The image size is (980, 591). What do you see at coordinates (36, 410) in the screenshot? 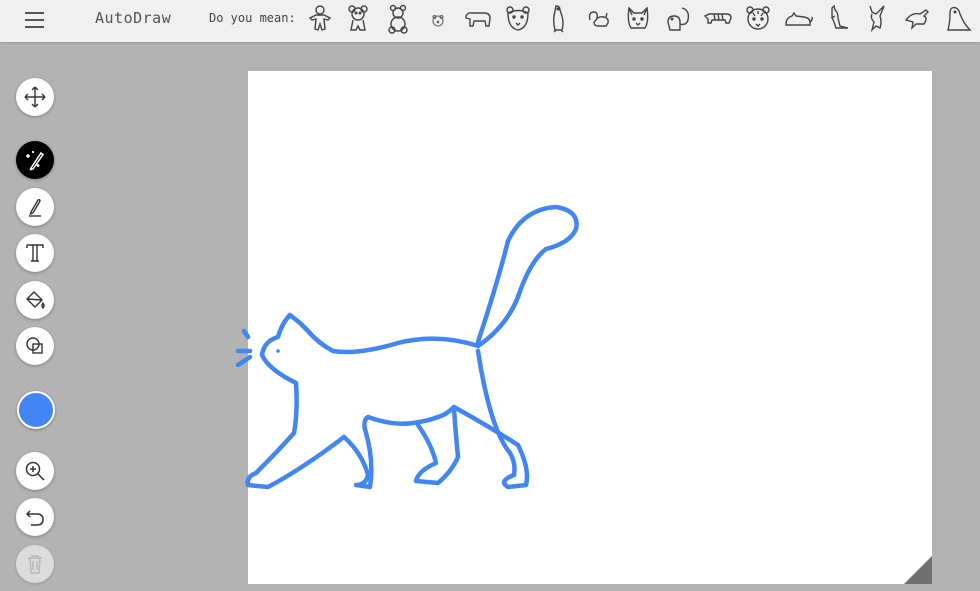
I see `color-picker-swatch` at bounding box center [36, 410].